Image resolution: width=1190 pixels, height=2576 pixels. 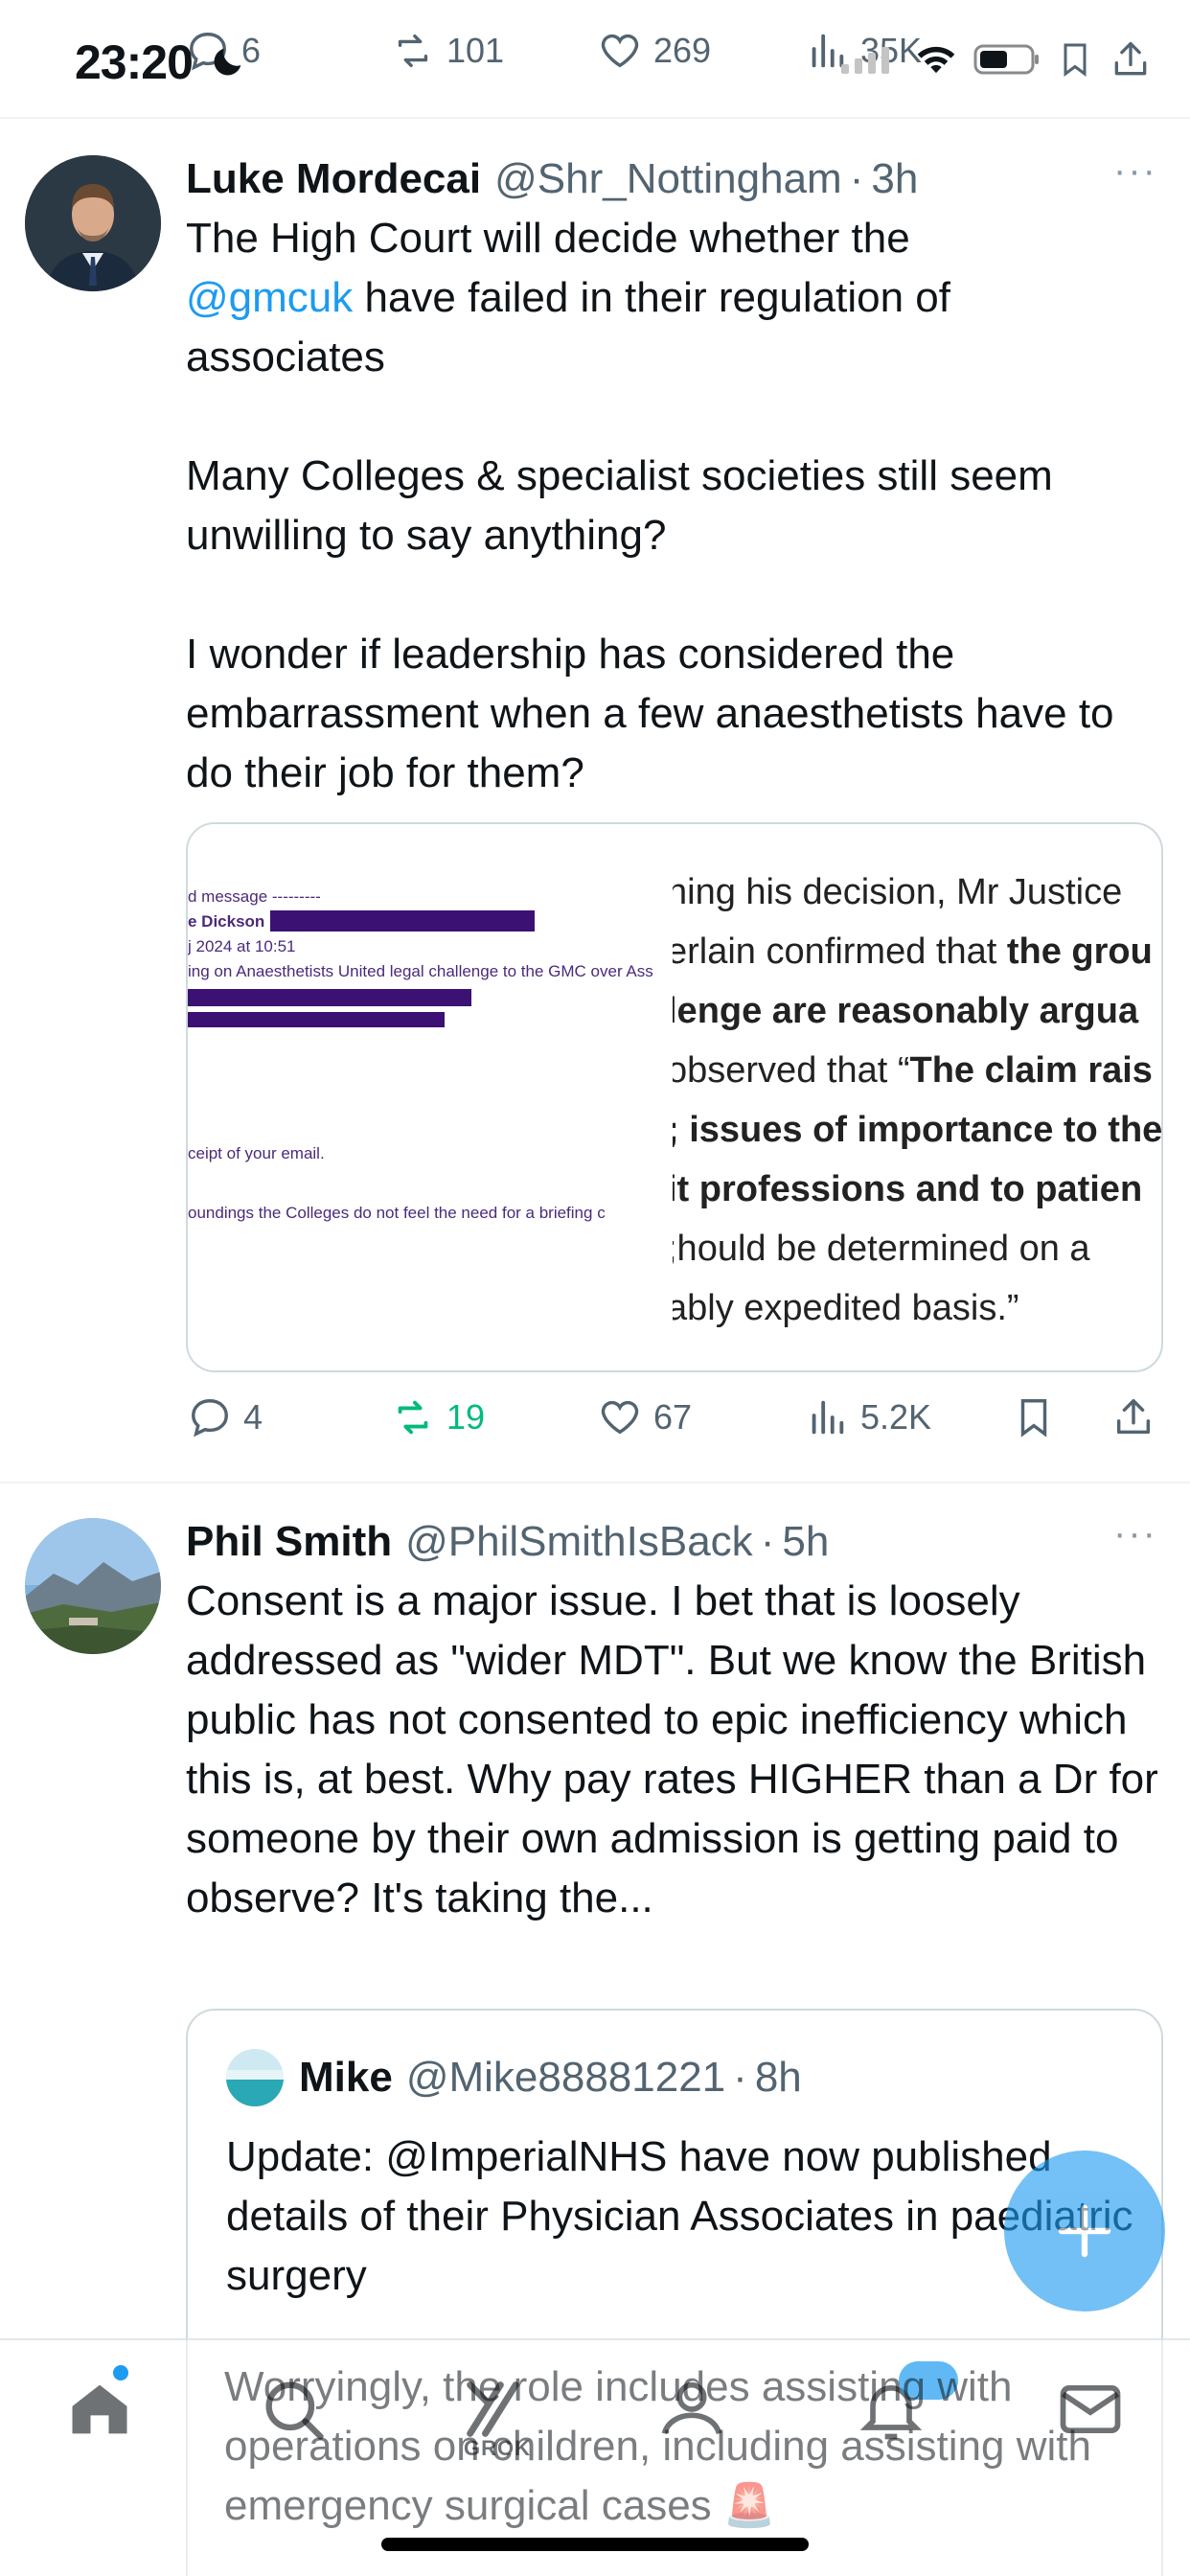 I want to click on tweet-line-text: have failed in their regulation of, so click(x=652, y=297).